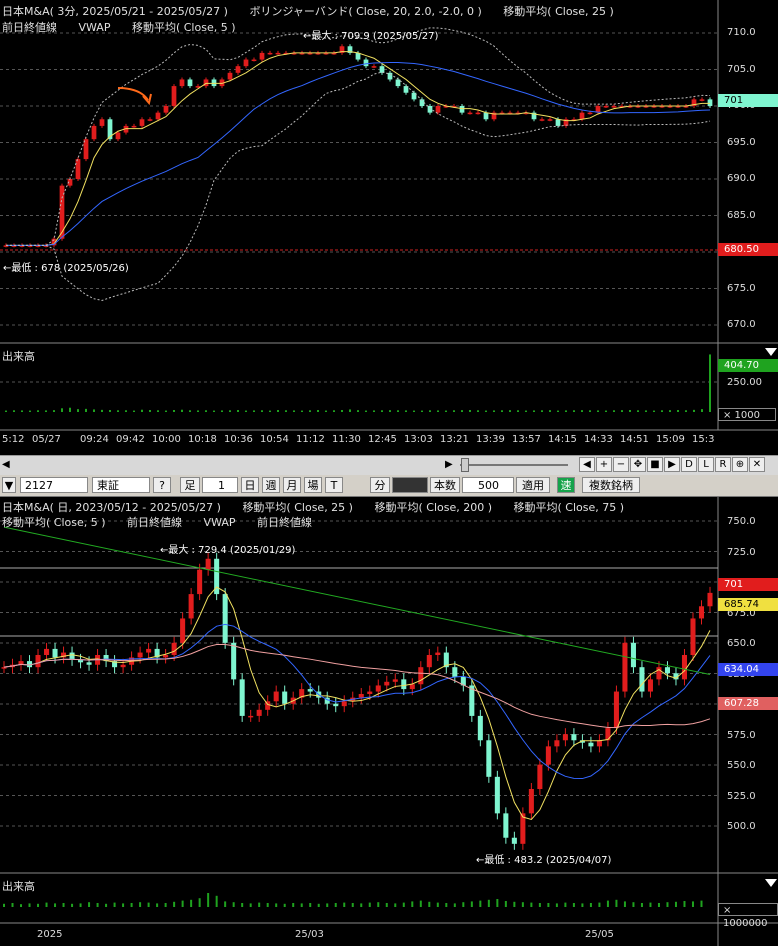 This screenshot has width=778, height=946. What do you see at coordinates (121, 485) in the screenshot?
I see `market-select: 東証` at bounding box center [121, 485].